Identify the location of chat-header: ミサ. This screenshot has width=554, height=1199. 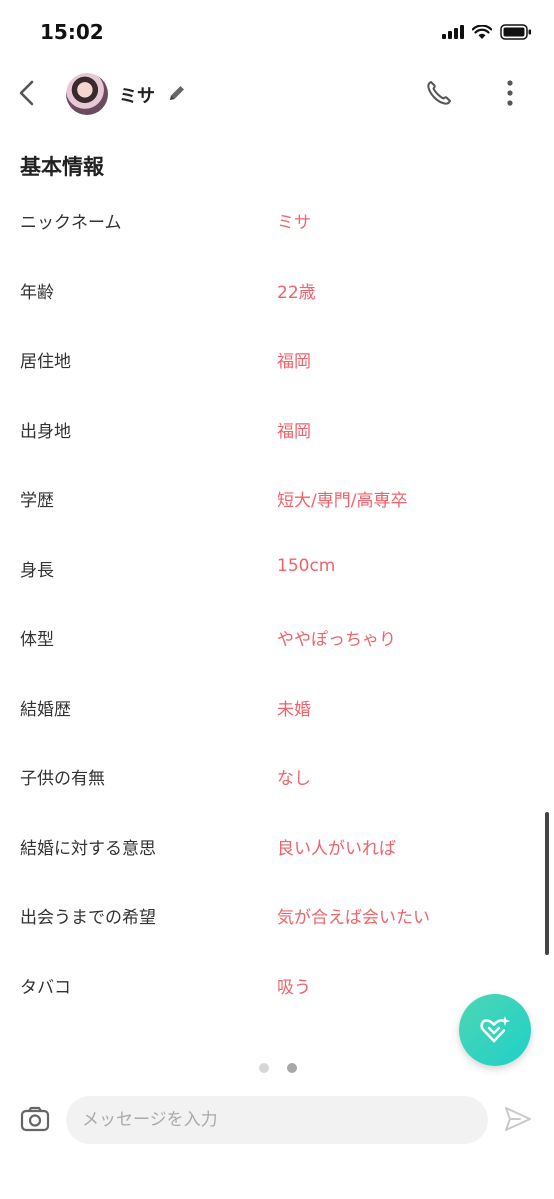
(277, 94).